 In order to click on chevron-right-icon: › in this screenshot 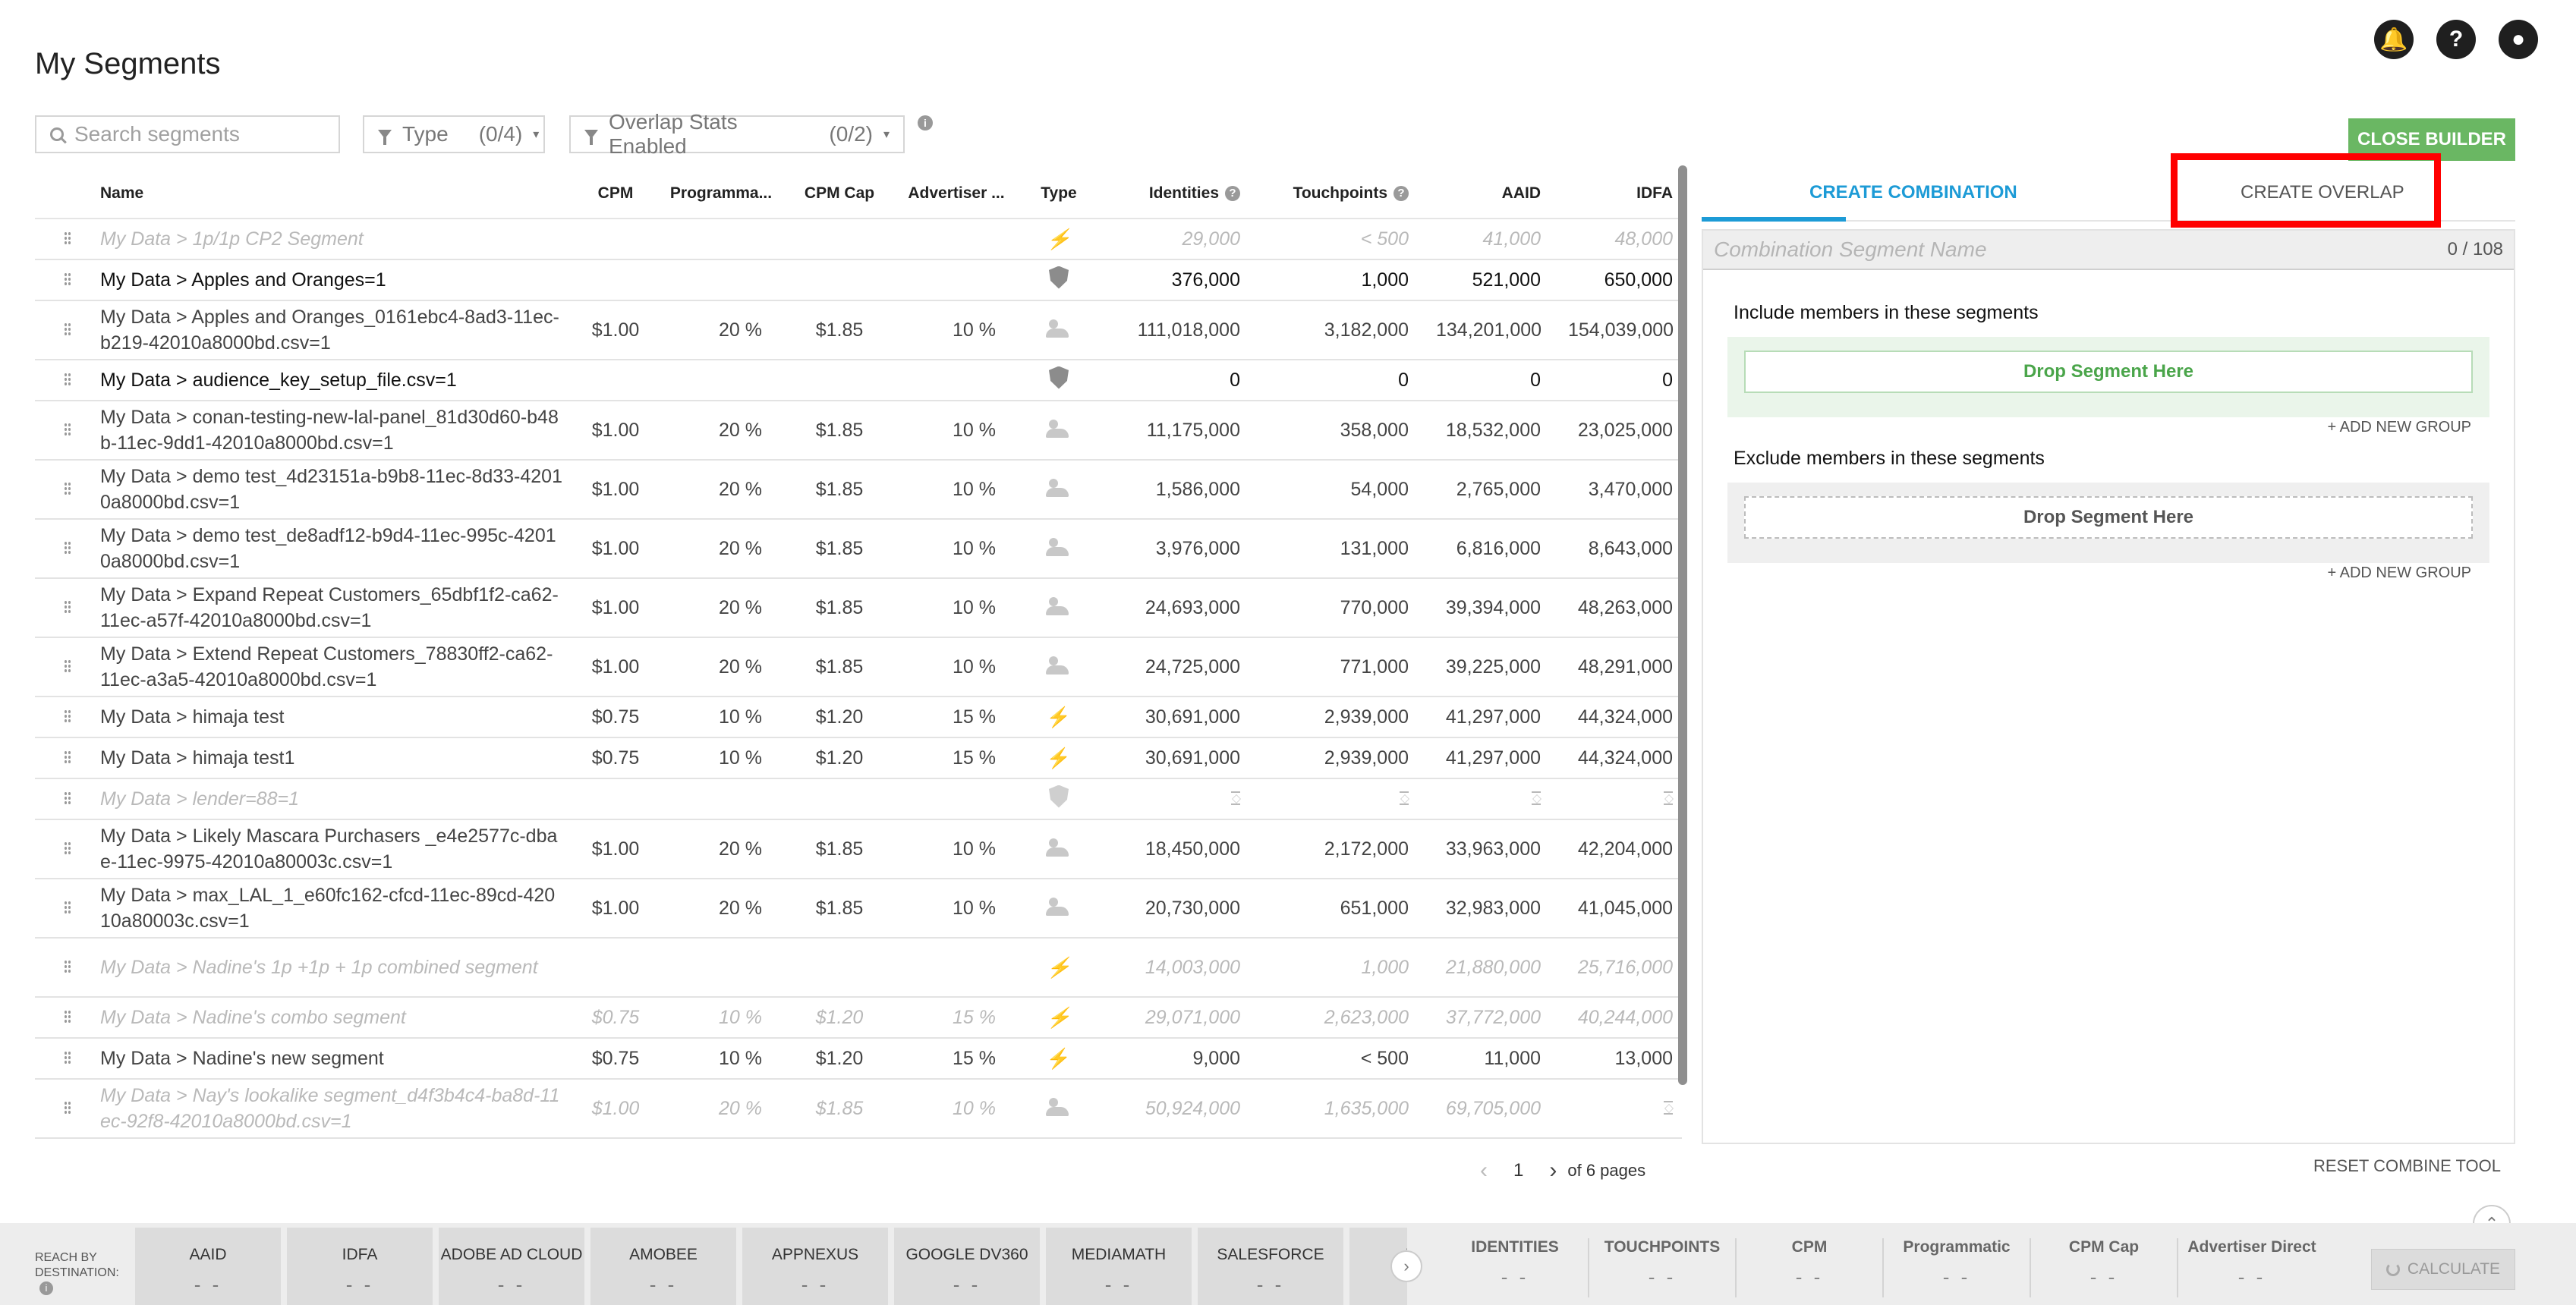, I will do `click(1406, 1266)`.